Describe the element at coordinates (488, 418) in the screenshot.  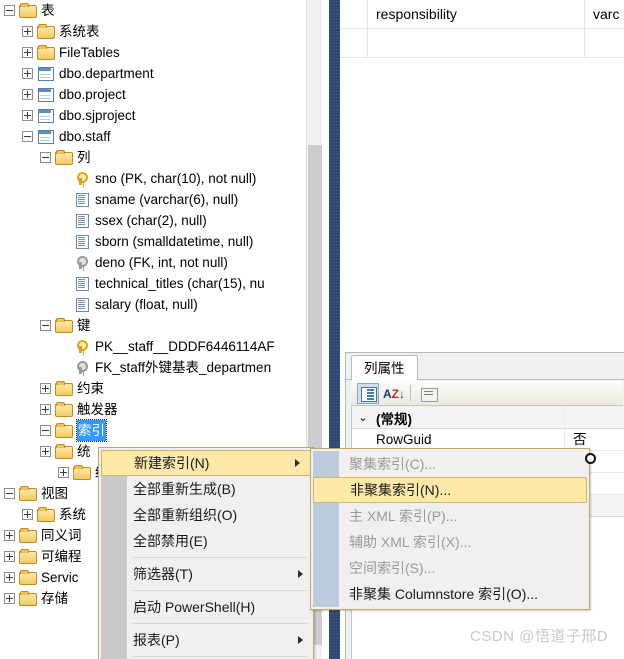
I see `property-group-header: ⌄ (常规)` at that location.